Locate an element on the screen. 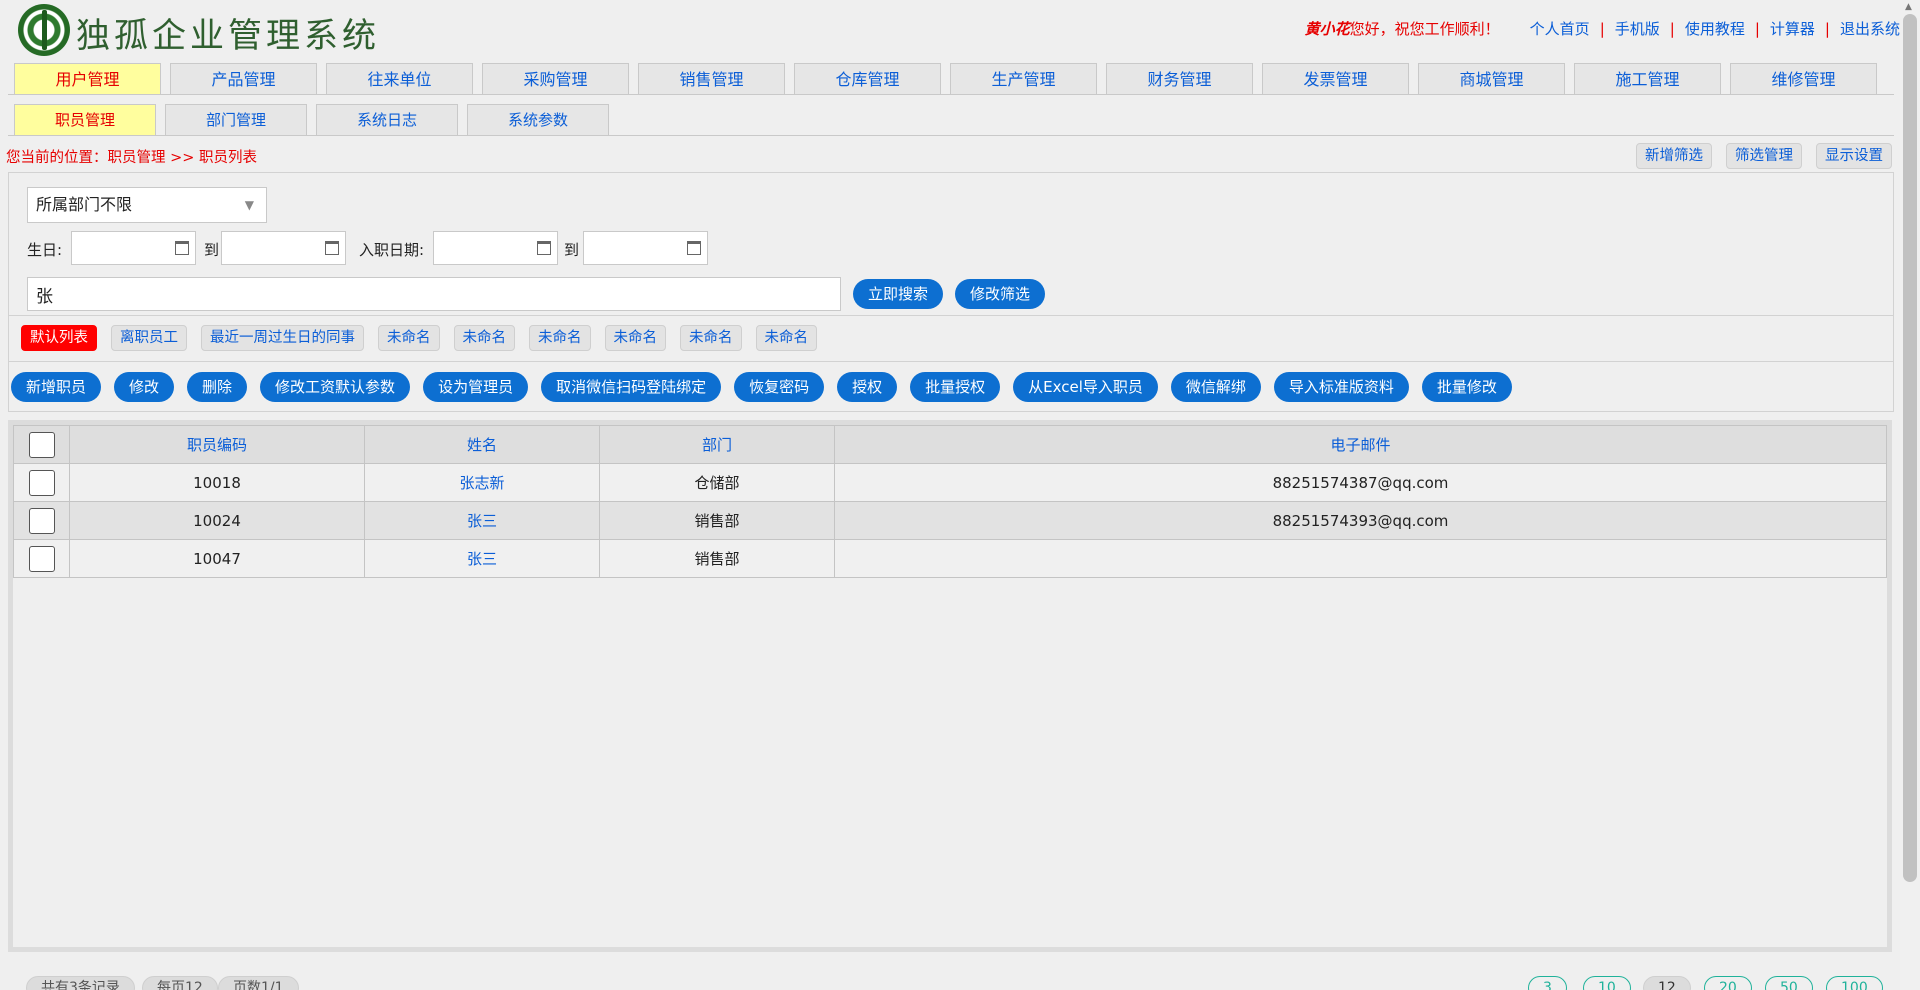 The height and width of the screenshot is (990, 1920). vertical-scrollbar: ▲ is located at coordinates (1910, 495).